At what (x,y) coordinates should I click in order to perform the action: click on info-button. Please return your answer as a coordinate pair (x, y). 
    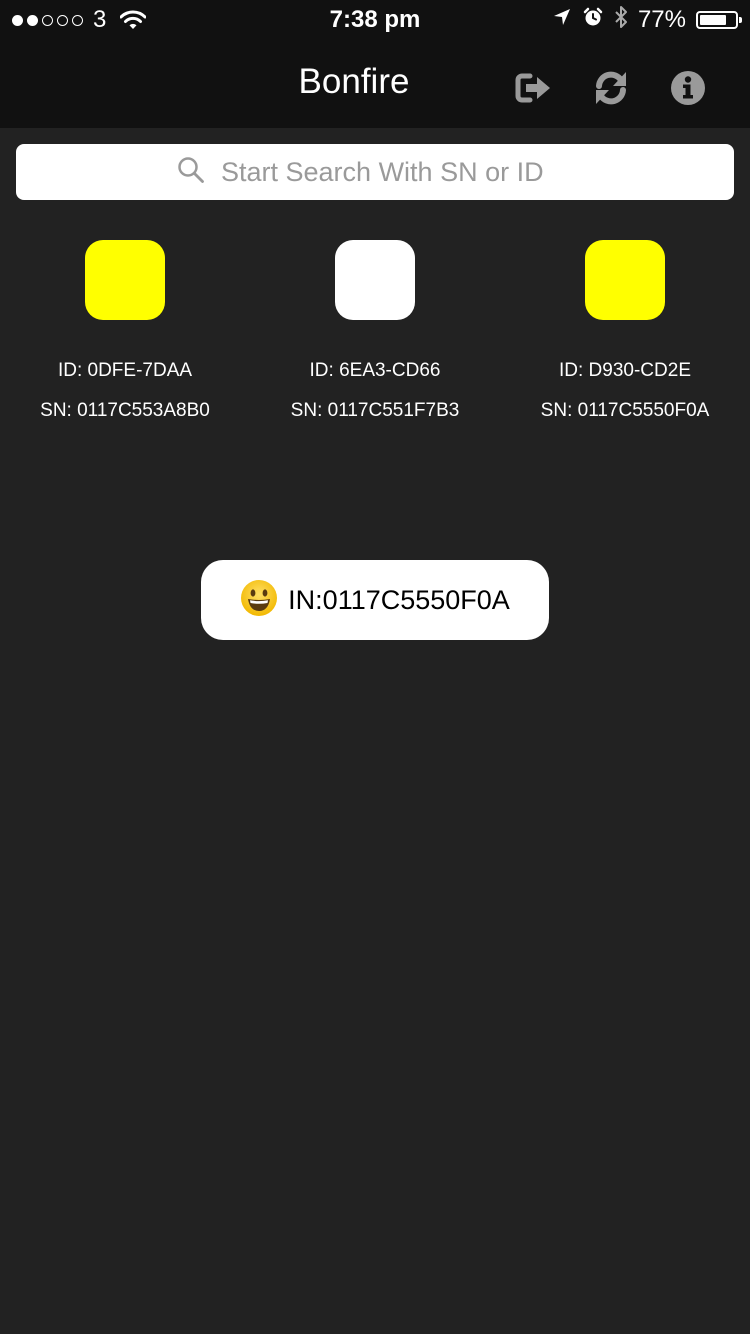
    Looking at the image, I should click on (688, 88).